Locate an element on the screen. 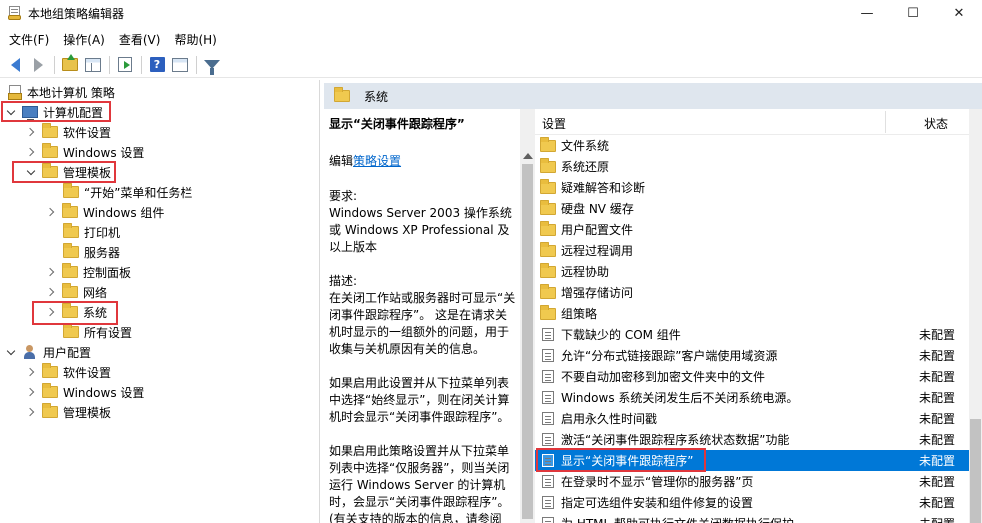 The width and height of the screenshot is (982, 523). list-item-policy: 在登录时不显示“管理你的服务器”页 未配置 is located at coordinates (752, 481).